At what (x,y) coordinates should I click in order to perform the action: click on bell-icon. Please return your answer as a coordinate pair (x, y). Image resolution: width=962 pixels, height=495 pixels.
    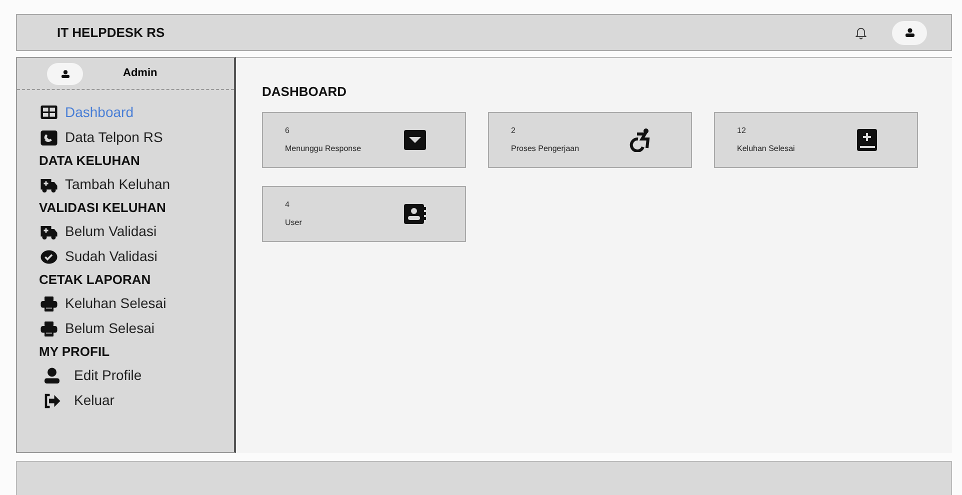
    Looking at the image, I should click on (861, 33).